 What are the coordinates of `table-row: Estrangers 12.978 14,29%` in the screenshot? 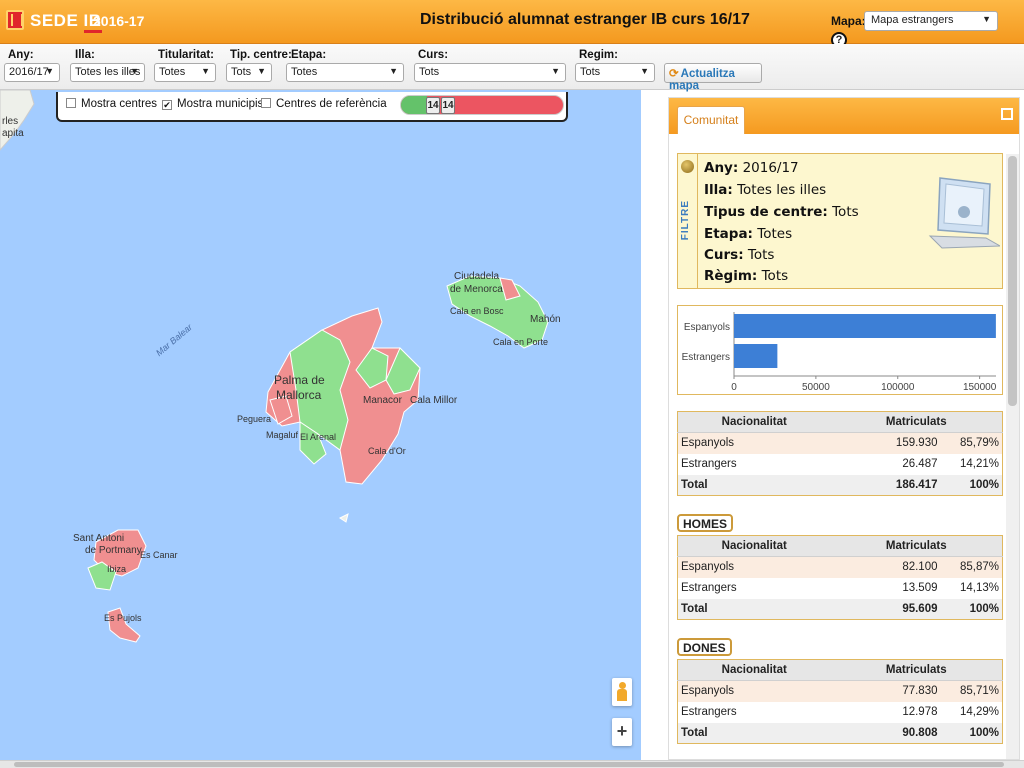 It's located at (840, 712).